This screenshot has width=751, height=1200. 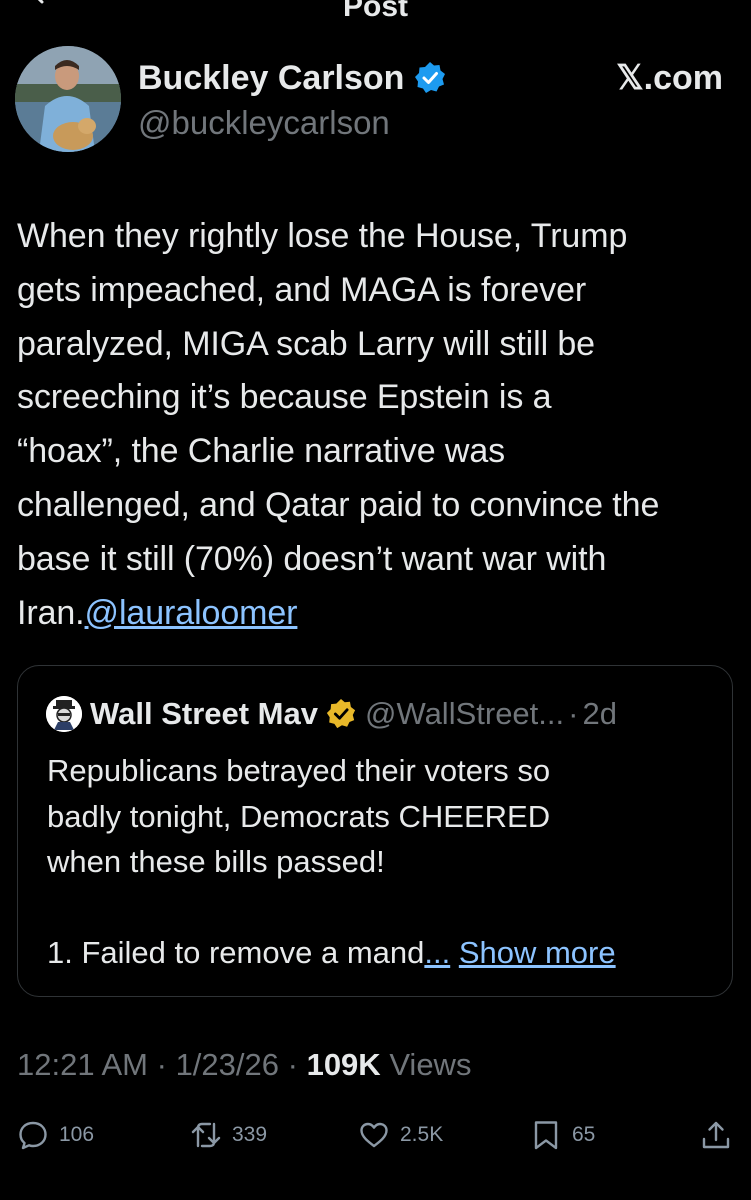 I want to click on quoted-line: when these bills passed!, so click(x=216, y=861).